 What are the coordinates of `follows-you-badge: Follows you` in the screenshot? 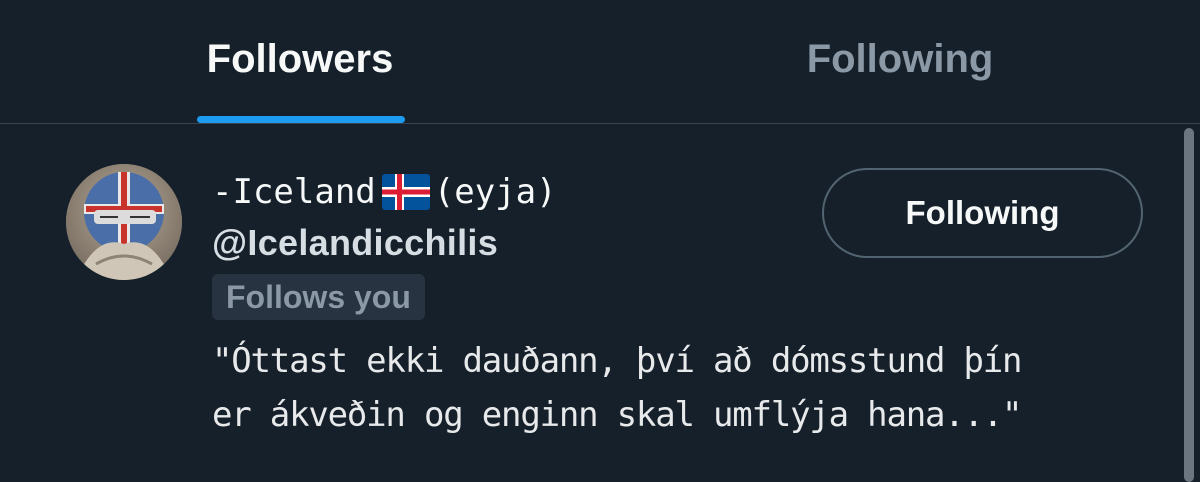 It's located at (318, 297).